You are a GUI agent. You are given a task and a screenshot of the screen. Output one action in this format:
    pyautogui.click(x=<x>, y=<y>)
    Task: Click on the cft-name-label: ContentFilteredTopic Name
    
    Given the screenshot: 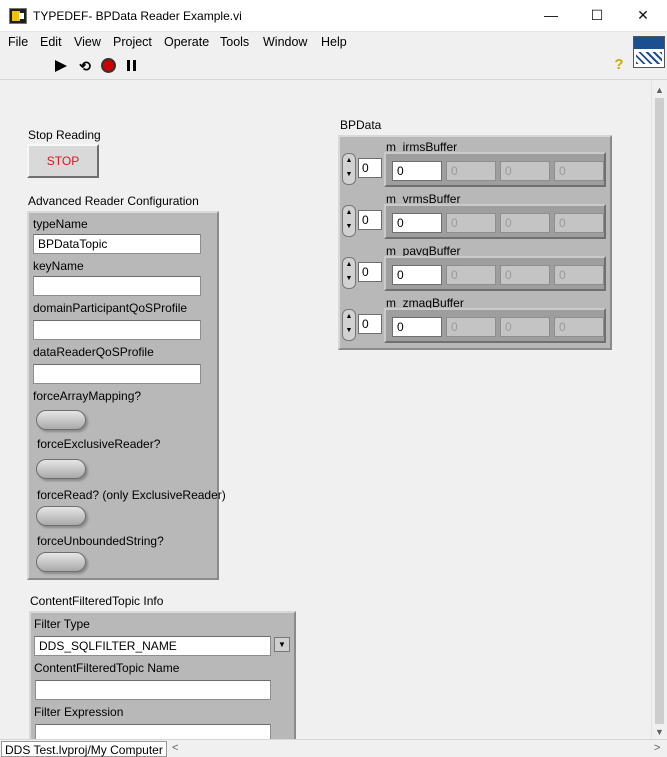 What is the action you would take?
    pyautogui.click(x=107, y=668)
    